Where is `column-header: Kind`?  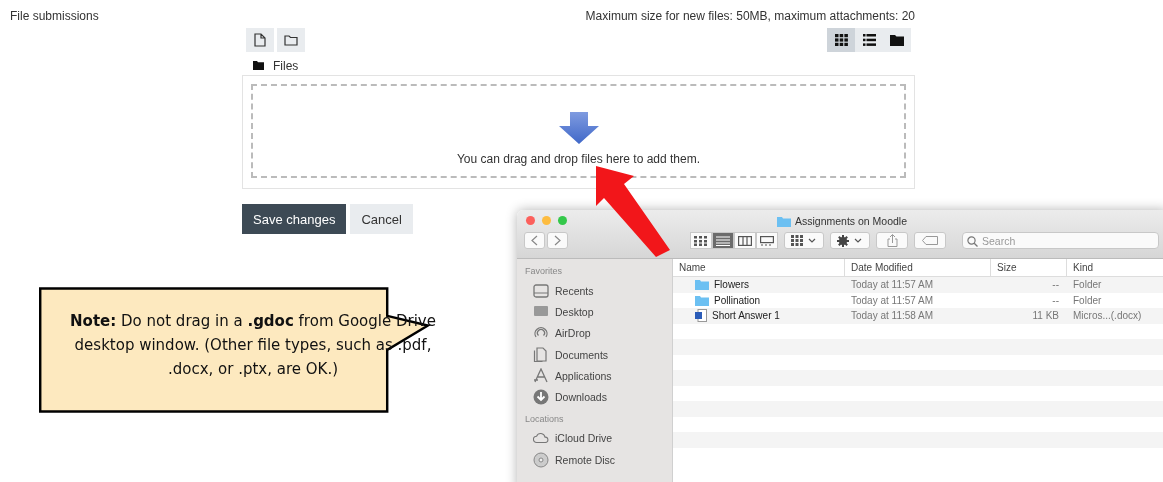 column-header: Kind is located at coordinates (1115, 267).